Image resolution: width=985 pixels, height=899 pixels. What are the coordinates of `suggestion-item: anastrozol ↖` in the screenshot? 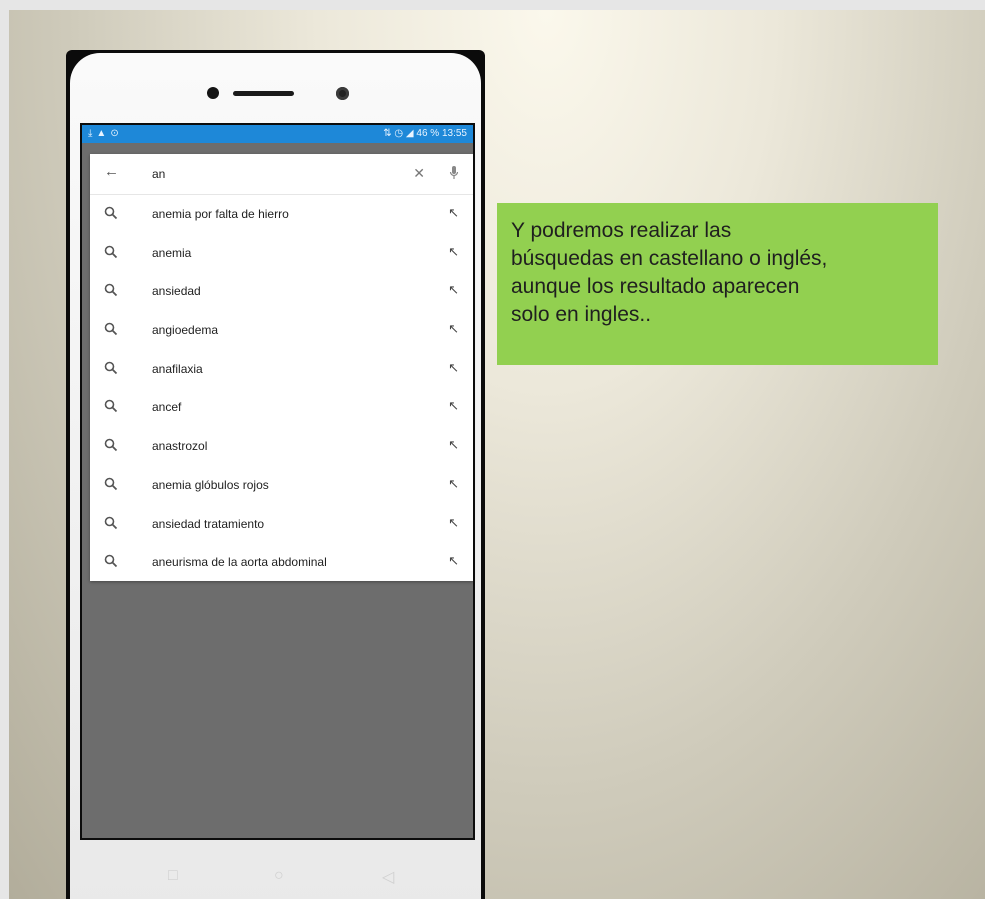 It's located at (281, 446).